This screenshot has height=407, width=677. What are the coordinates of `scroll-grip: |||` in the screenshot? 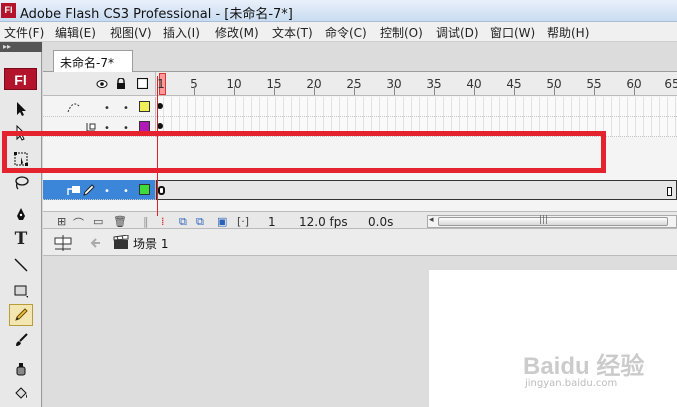 It's located at (544, 220).